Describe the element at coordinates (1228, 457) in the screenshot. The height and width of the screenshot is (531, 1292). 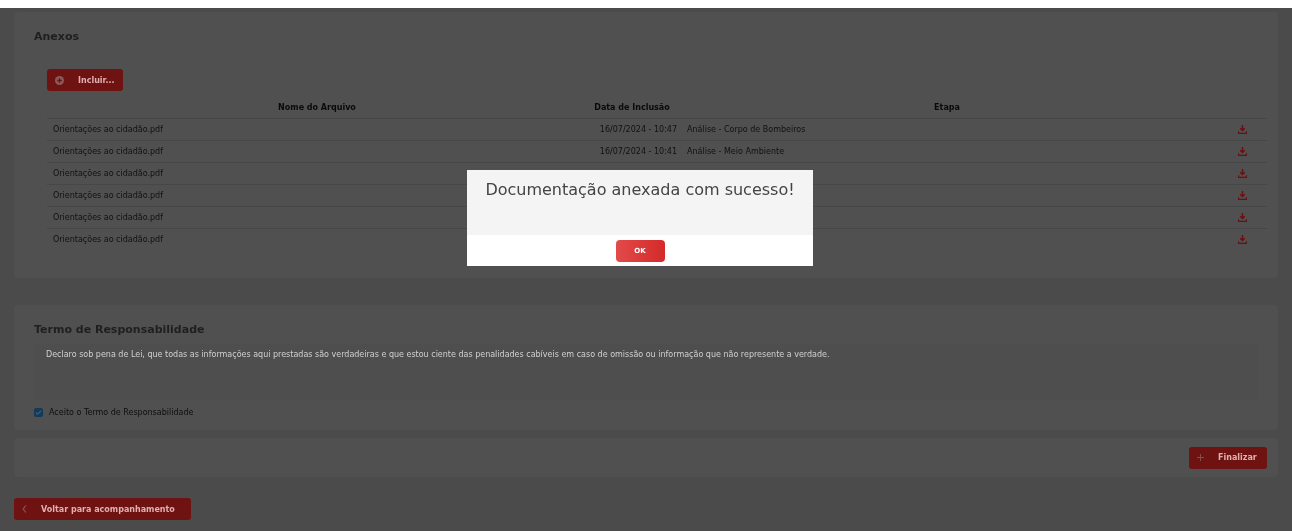
I see `finish-button: Finalizar` at that location.